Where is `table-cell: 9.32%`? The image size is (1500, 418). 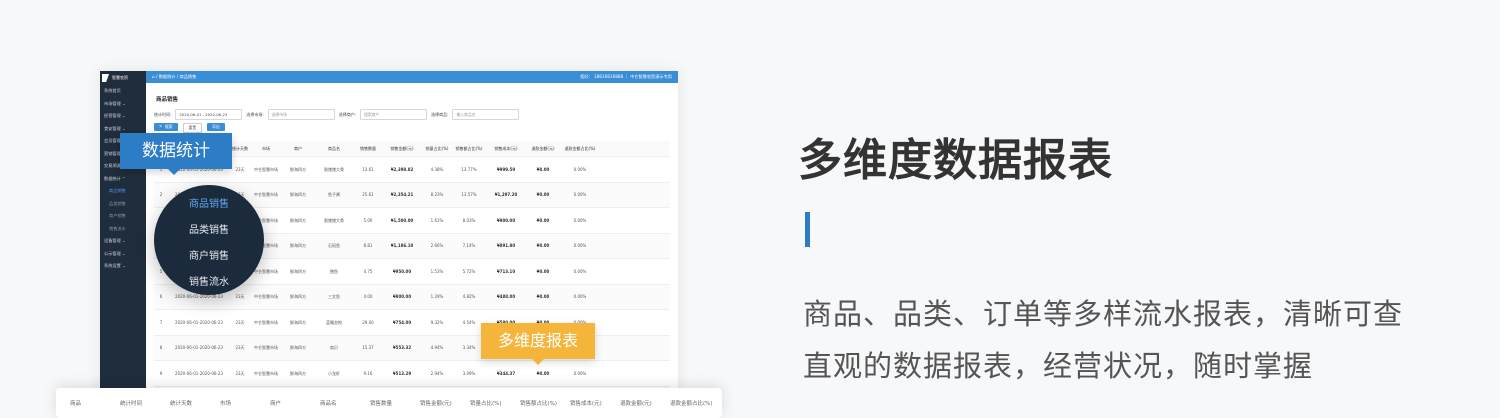
table-cell: 9.32% is located at coordinates (437, 322).